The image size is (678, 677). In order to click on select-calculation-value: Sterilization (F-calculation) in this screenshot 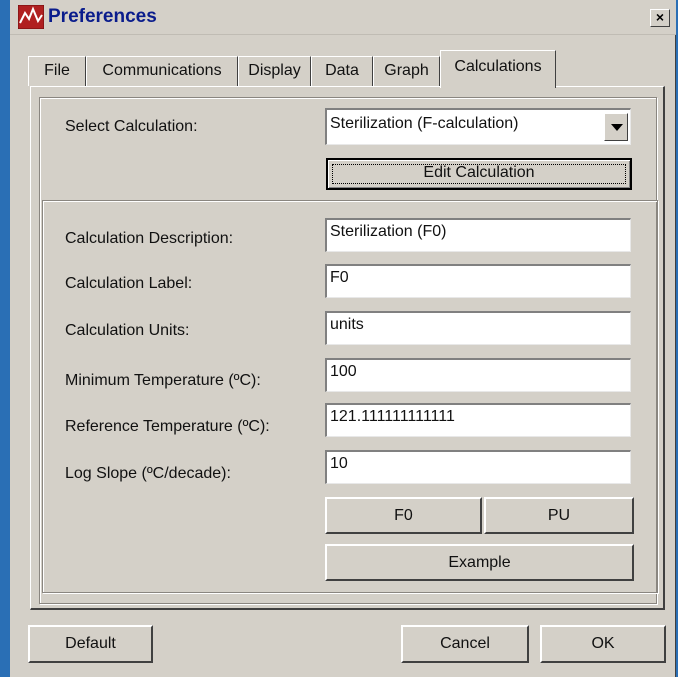, I will do `click(424, 123)`.